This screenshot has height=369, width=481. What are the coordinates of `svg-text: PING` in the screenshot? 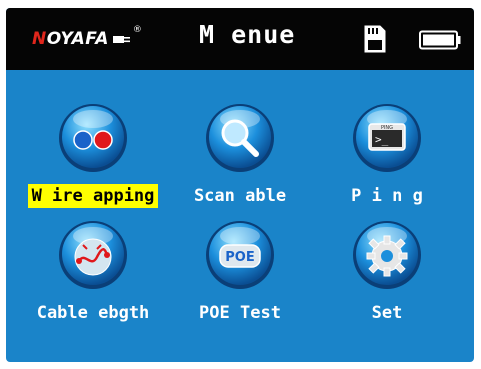 It's located at (387, 128).